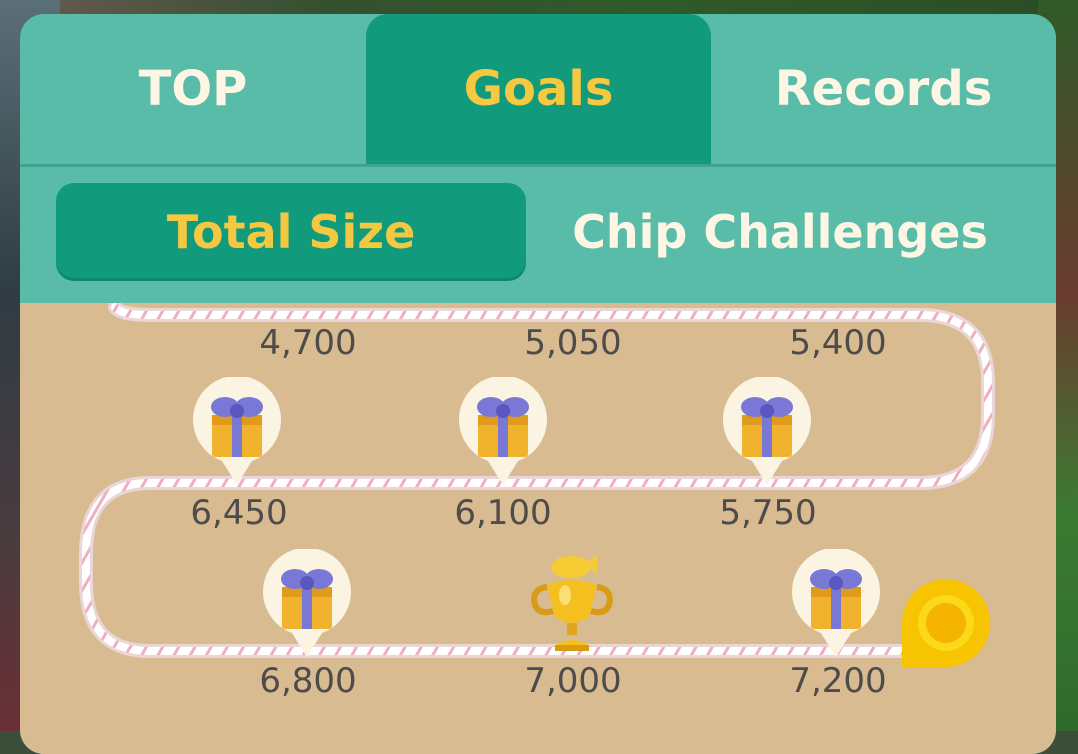 Image resolution: width=1078 pixels, height=754 pixels. What do you see at coordinates (308, 681) in the screenshot?
I see `goal-value: 6,800` at bounding box center [308, 681].